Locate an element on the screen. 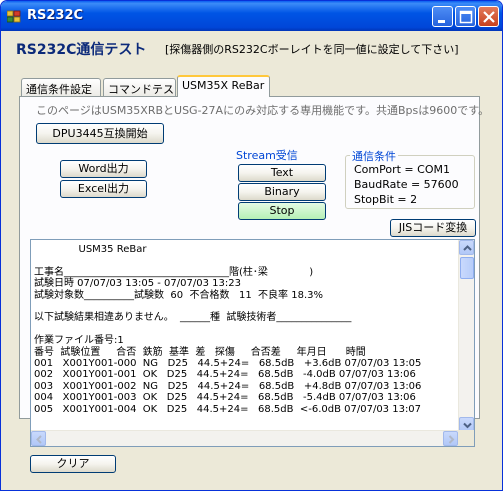 This screenshot has height=491, width=503. scroll-right-button is located at coordinates (450, 438).